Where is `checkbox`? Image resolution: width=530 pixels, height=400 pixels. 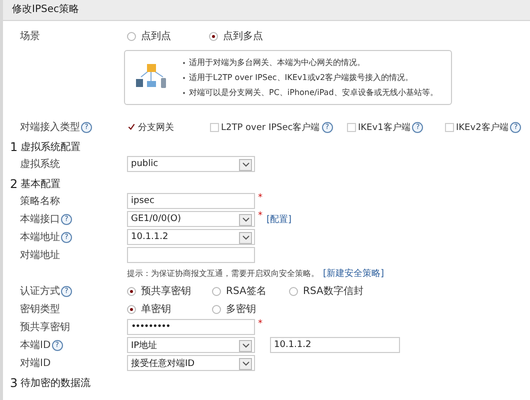 checkbox is located at coordinates (131, 127).